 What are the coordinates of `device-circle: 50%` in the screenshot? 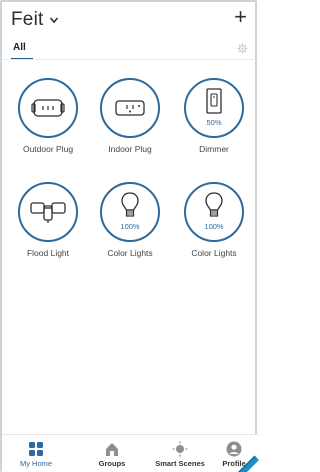 It's located at (214, 108).